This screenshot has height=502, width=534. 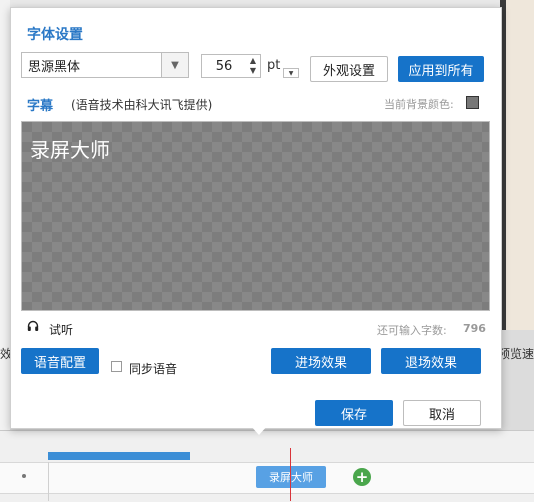 I want to click on spin-up-icon: ▲, so click(x=253, y=61).